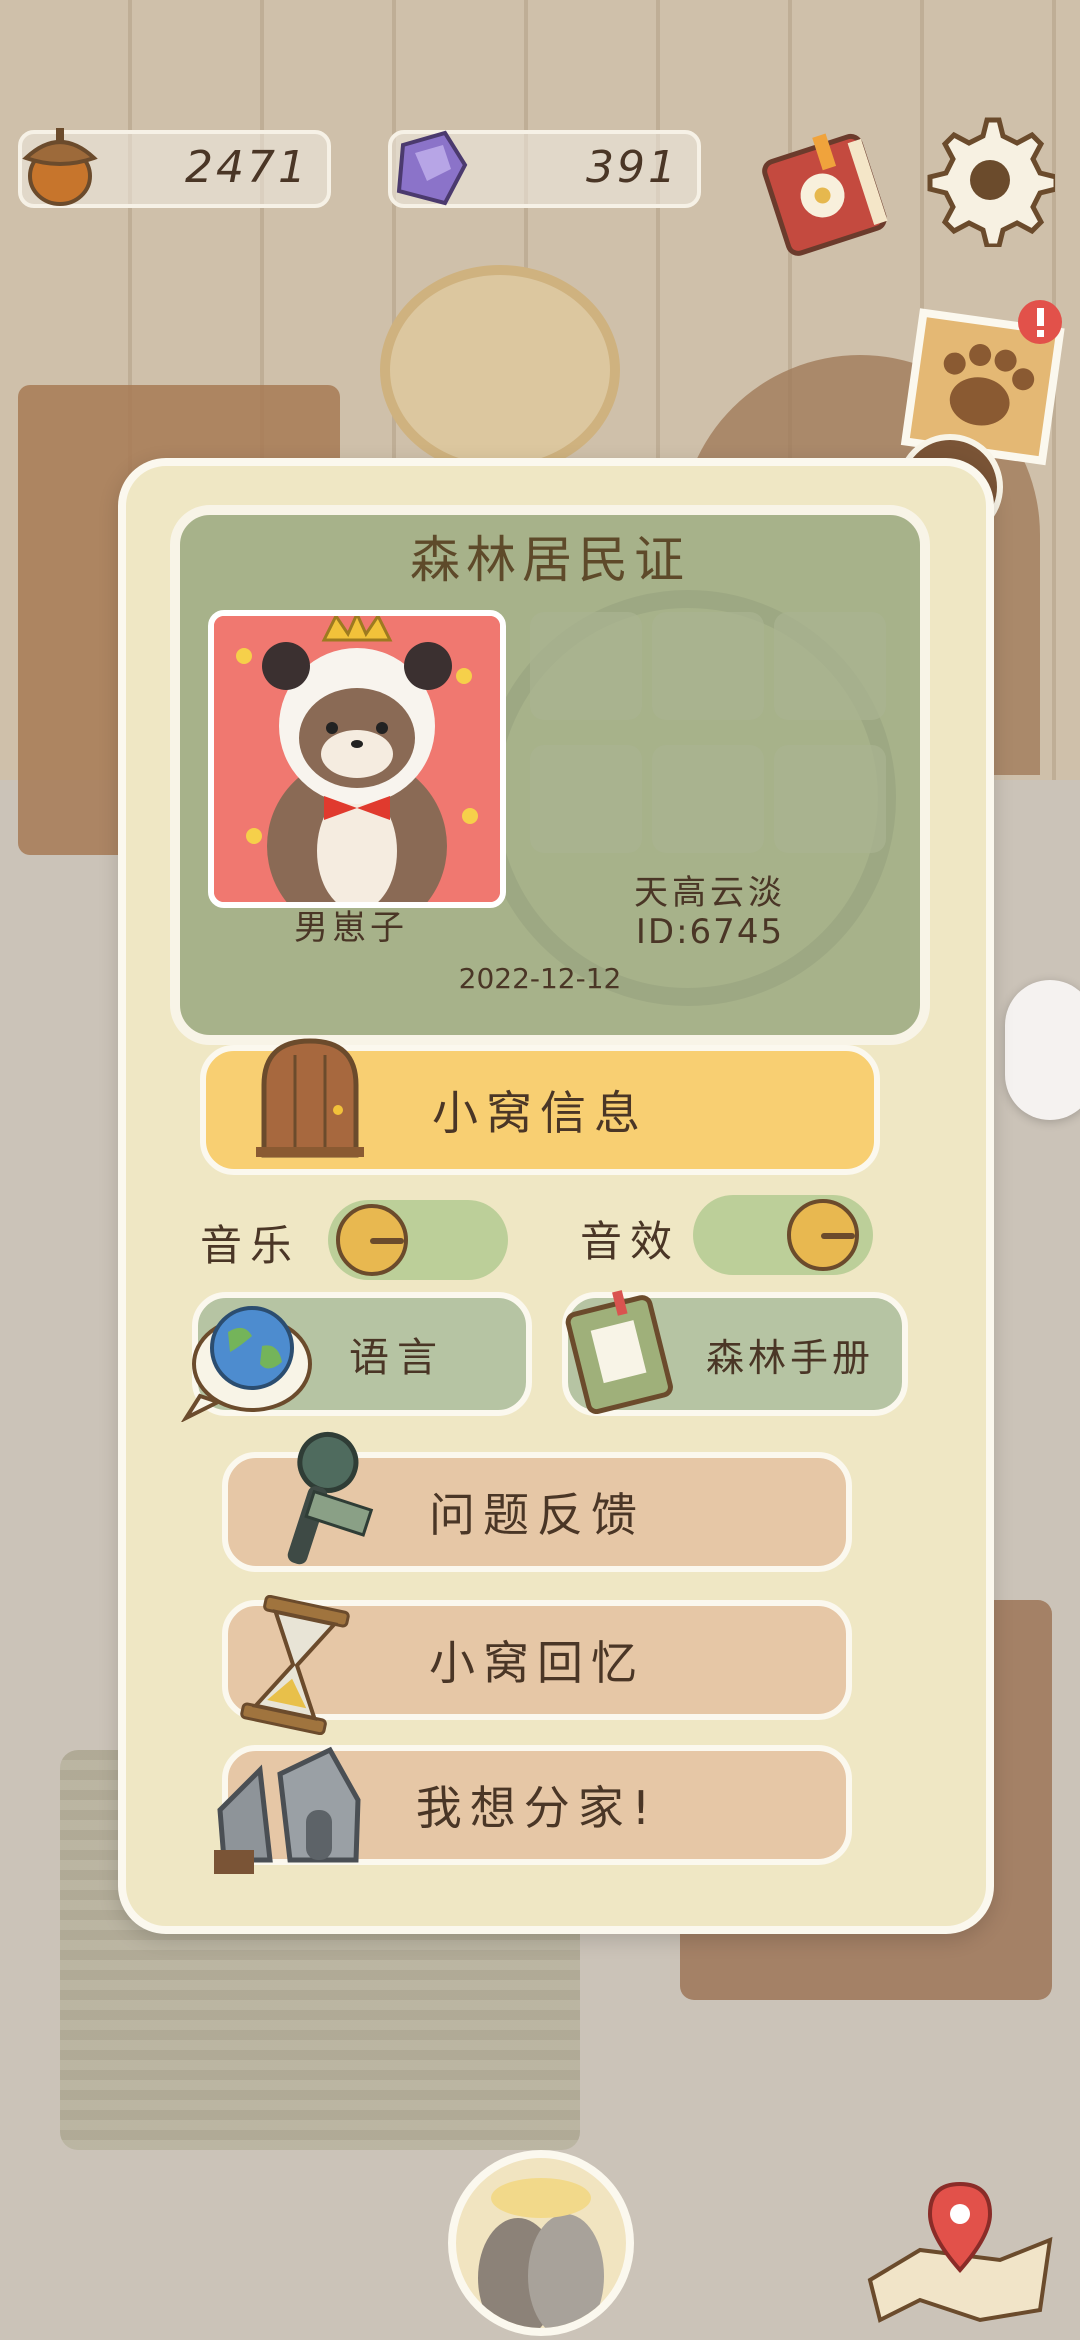 The height and width of the screenshot is (2340, 1080). I want to click on music-toggle, so click(418, 1240).